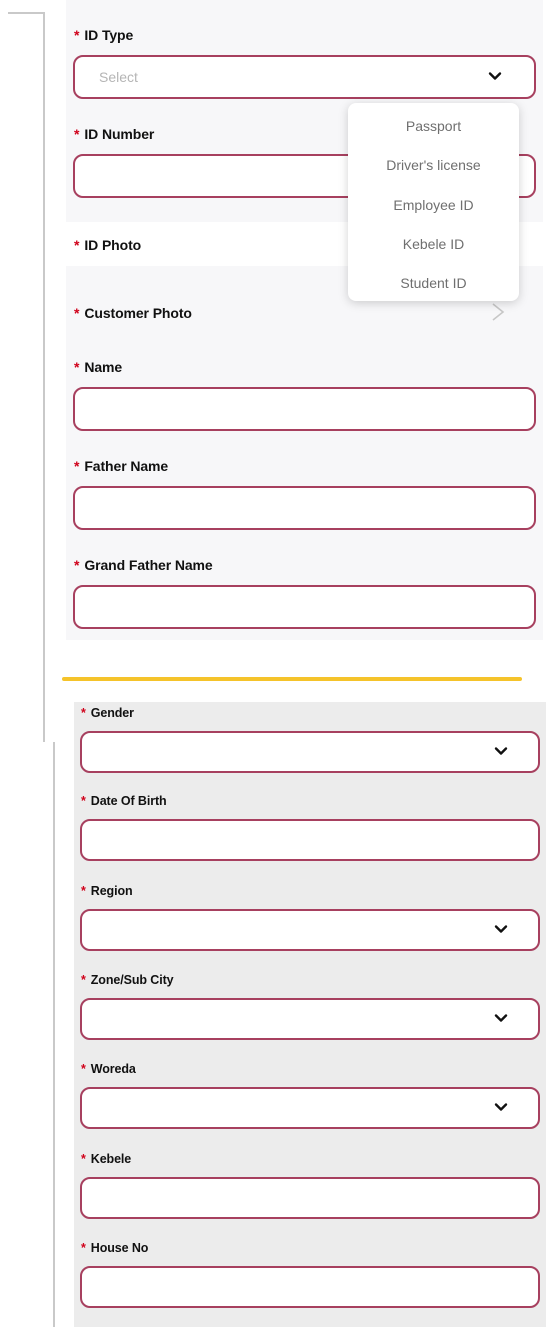 The image size is (549, 1327). Describe the element at coordinates (304, 607) in the screenshot. I see `grand-father-name-input` at that location.